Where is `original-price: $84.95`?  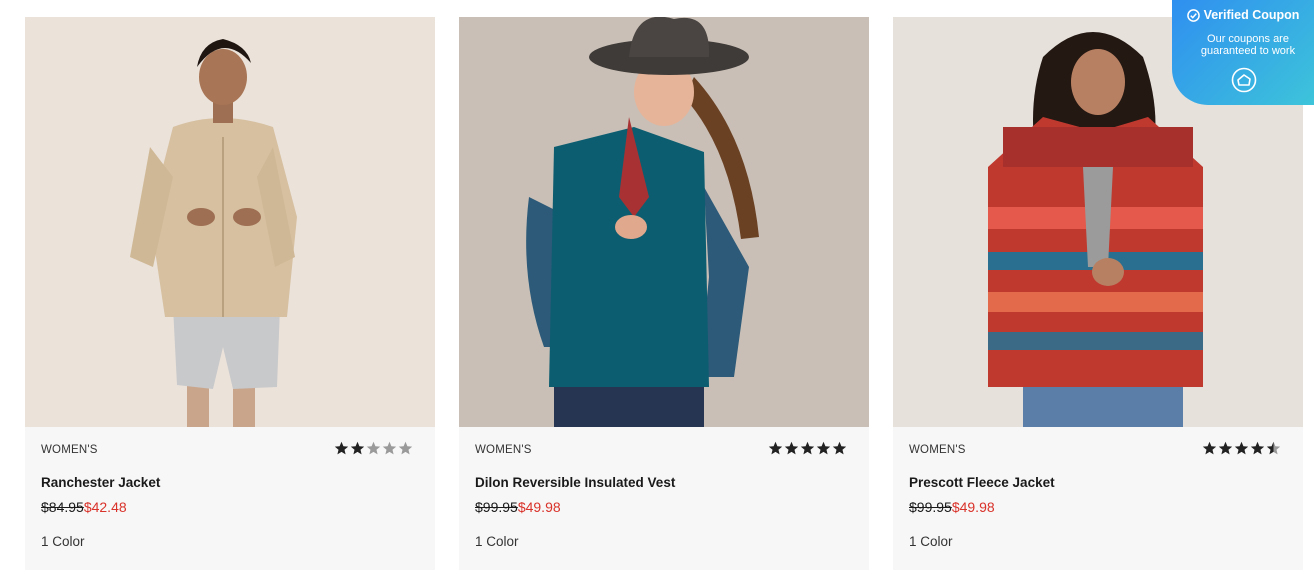 original-price: $84.95 is located at coordinates (62, 507).